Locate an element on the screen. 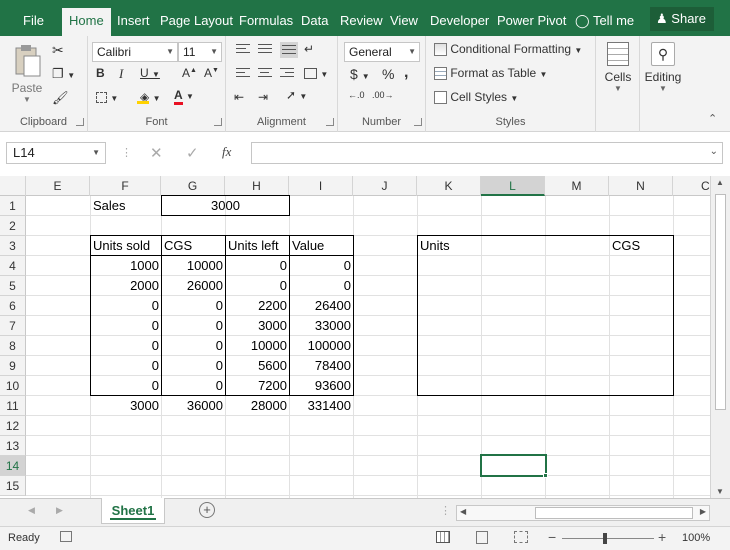 Image resolution: width=730 pixels, height=550 pixels. select-all-corner is located at coordinates (13, 186).